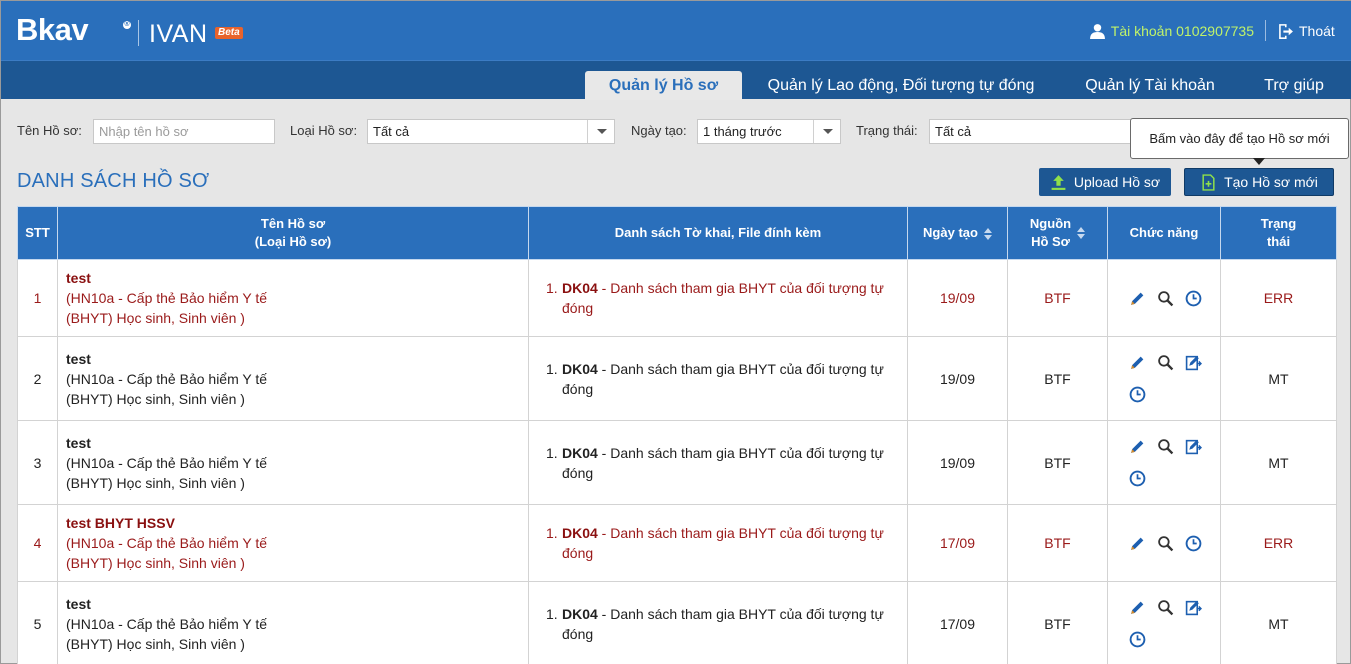  I want to click on upload-icon, so click(1058, 182).